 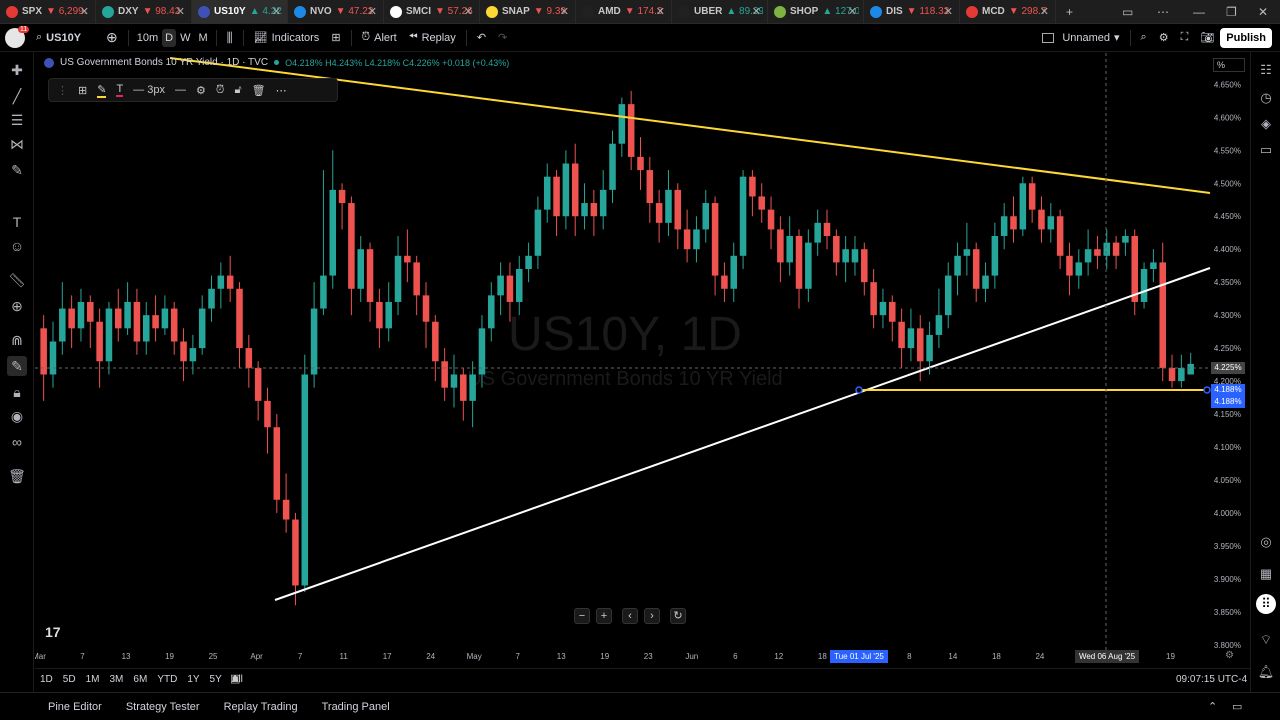 I want to click on stay-in-drawing-mode-icon: ✎, so click(x=17, y=366).